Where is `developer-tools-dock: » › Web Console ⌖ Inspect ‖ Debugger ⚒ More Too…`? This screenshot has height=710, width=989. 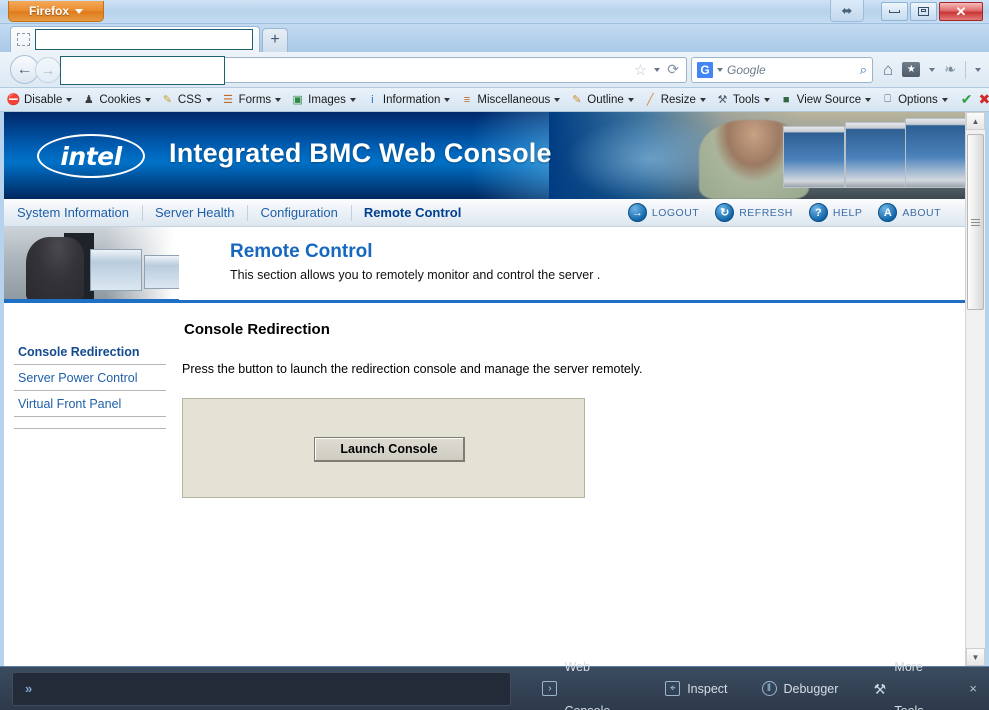 developer-tools-dock: » › Web Console ⌖ Inspect ‖ Debugger ⚒ More Too… is located at coordinates (494, 685).